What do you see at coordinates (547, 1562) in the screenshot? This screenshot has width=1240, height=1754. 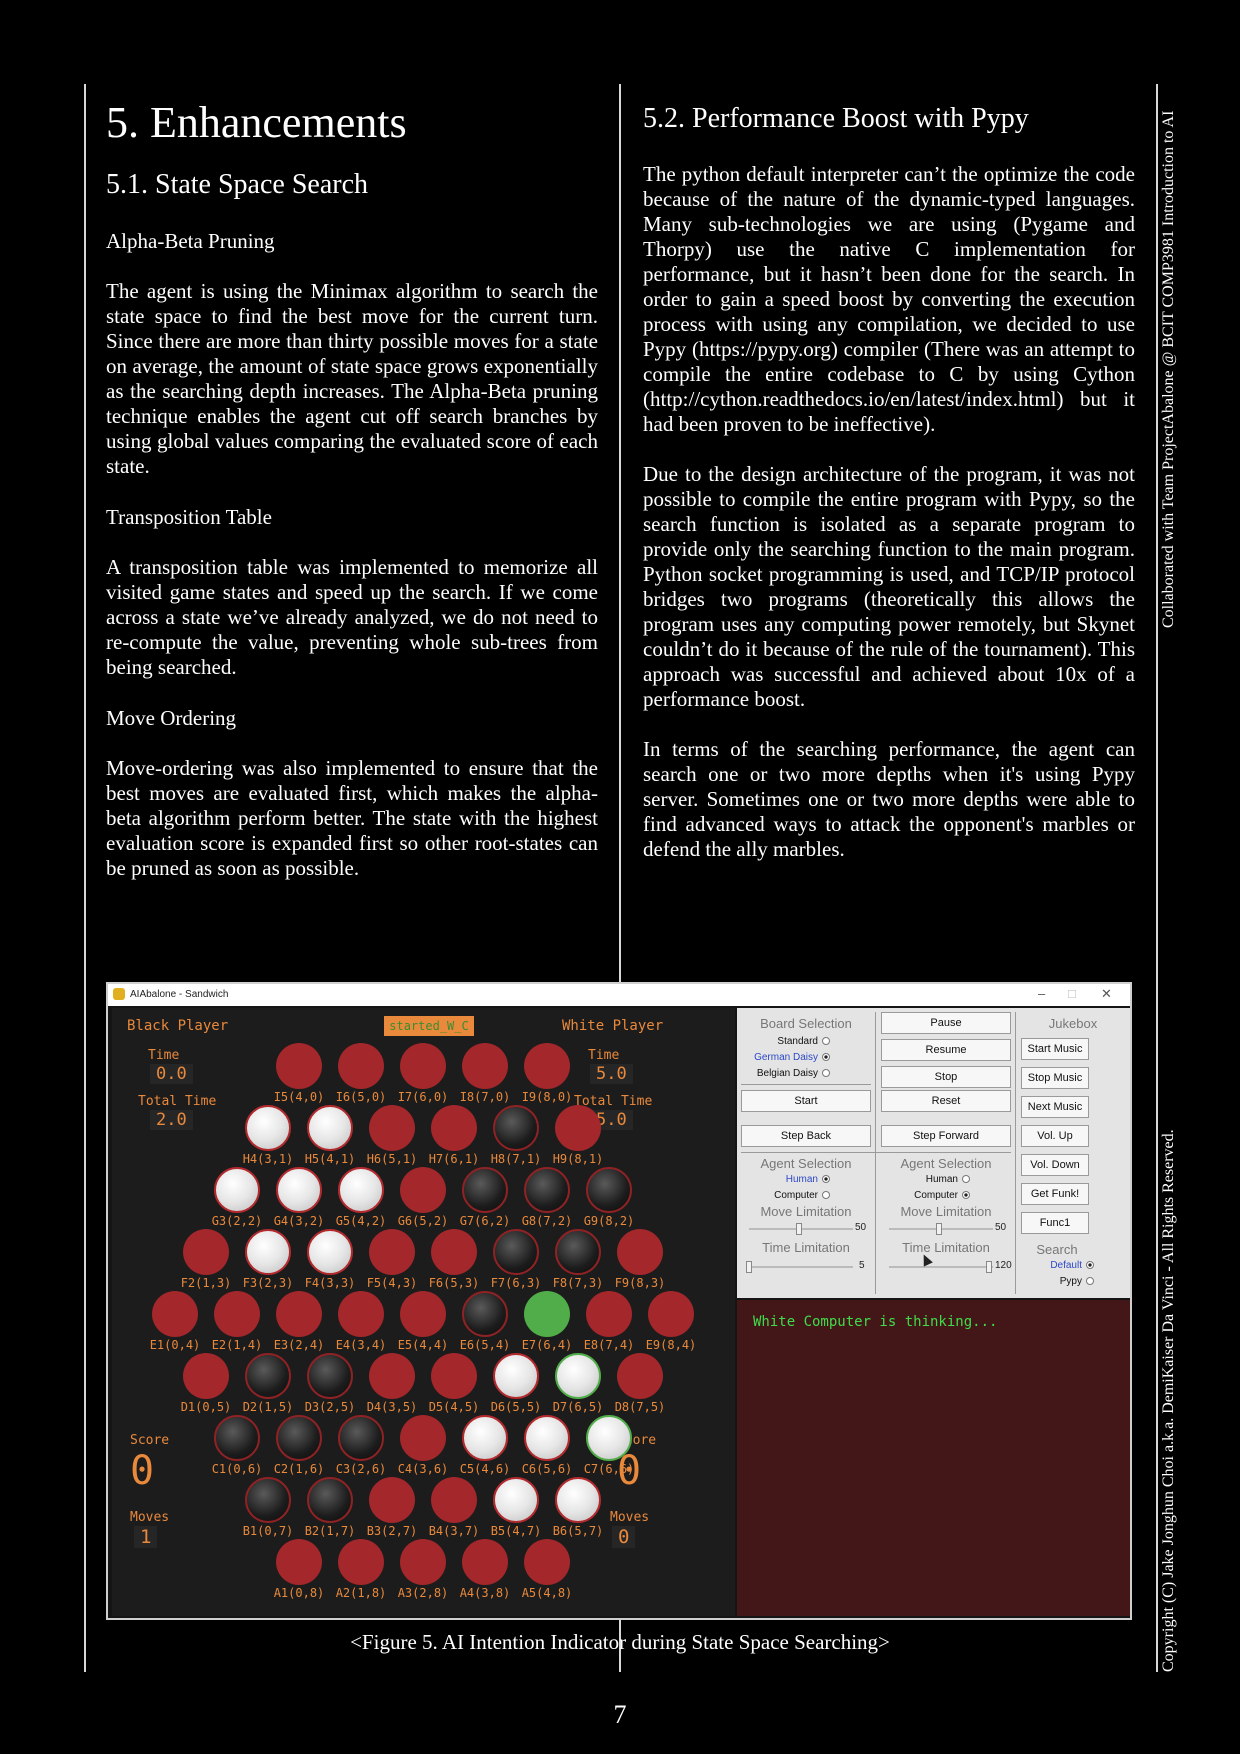 I see `marble-a5` at bounding box center [547, 1562].